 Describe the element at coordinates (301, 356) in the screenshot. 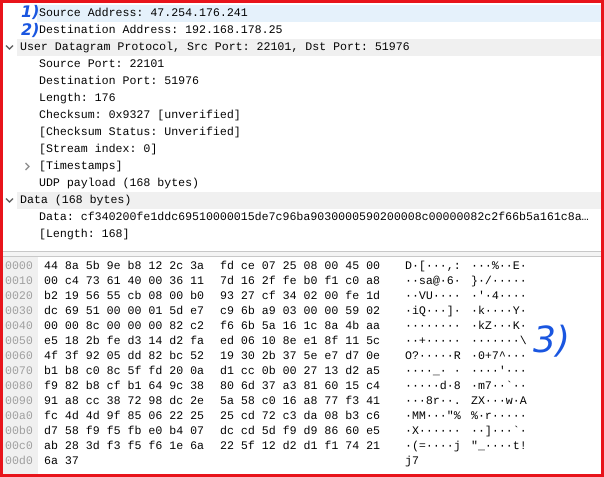

I see `hex-bytes: 19 30 2b 37 5e e7 d7 0e` at that location.